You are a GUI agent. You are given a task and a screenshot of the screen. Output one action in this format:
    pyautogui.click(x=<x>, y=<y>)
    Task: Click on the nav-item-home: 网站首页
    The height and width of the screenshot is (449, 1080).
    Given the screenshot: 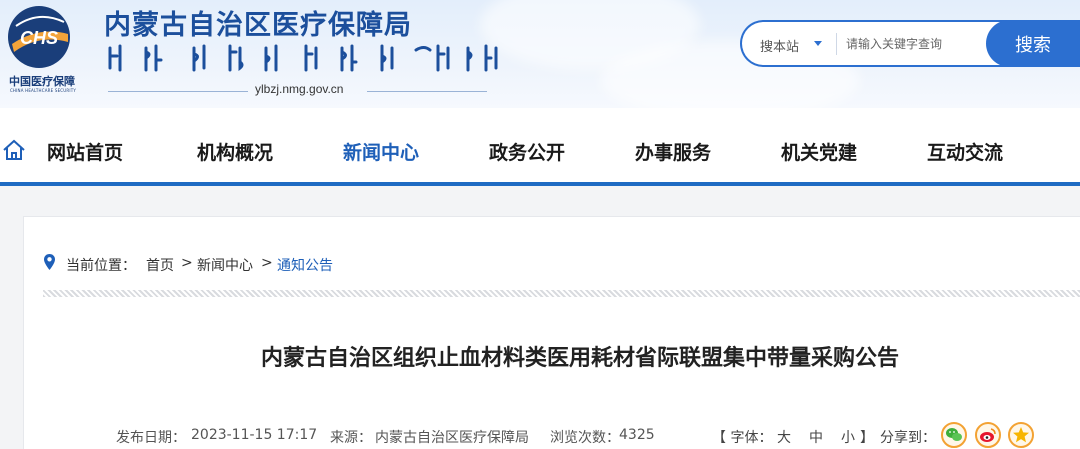 What is the action you would take?
    pyautogui.click(x=85, y=151)
    